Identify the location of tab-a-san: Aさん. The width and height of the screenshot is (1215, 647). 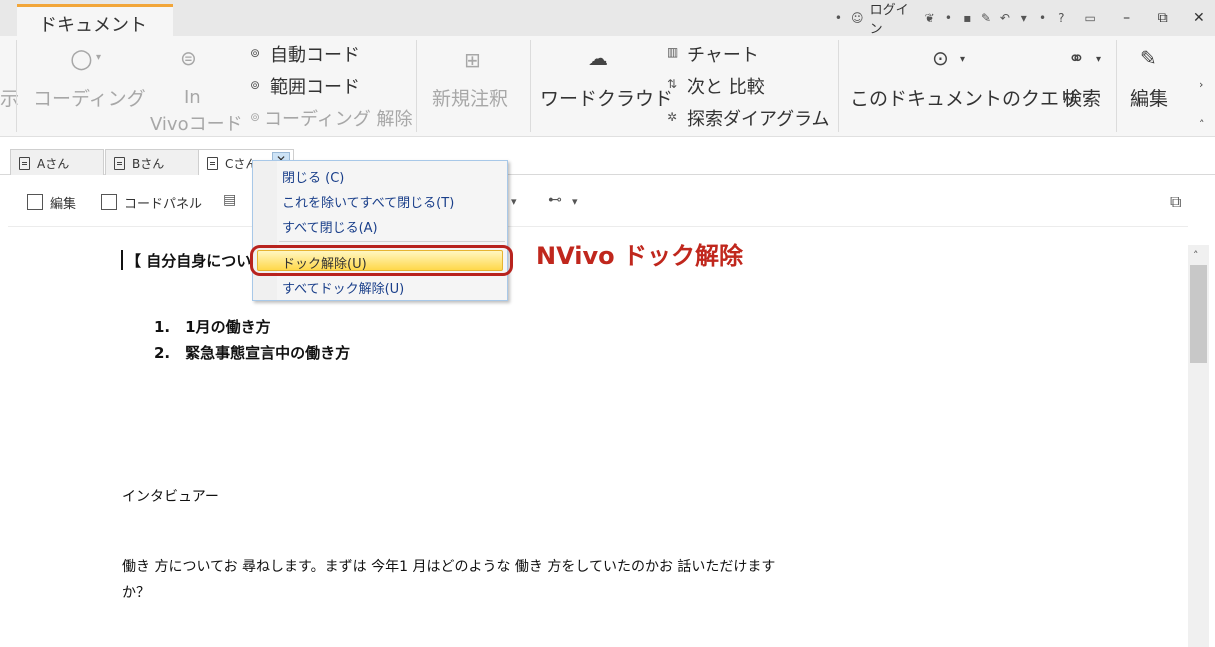
(57, 162).